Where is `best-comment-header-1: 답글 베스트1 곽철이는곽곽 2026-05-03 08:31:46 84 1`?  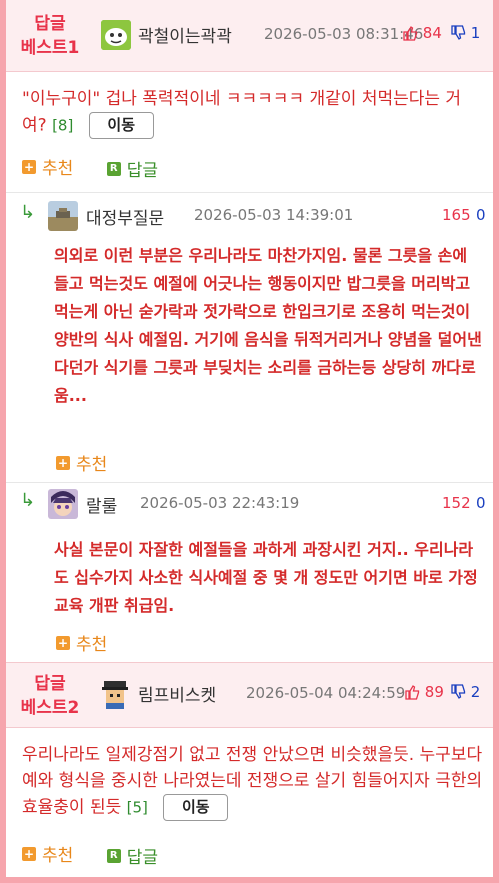 best-comment-header-1: 답글 베스트1 곽철이는곽곽 2026-05-03 08:31:46 84 1 is located at coordinates (249, 36).